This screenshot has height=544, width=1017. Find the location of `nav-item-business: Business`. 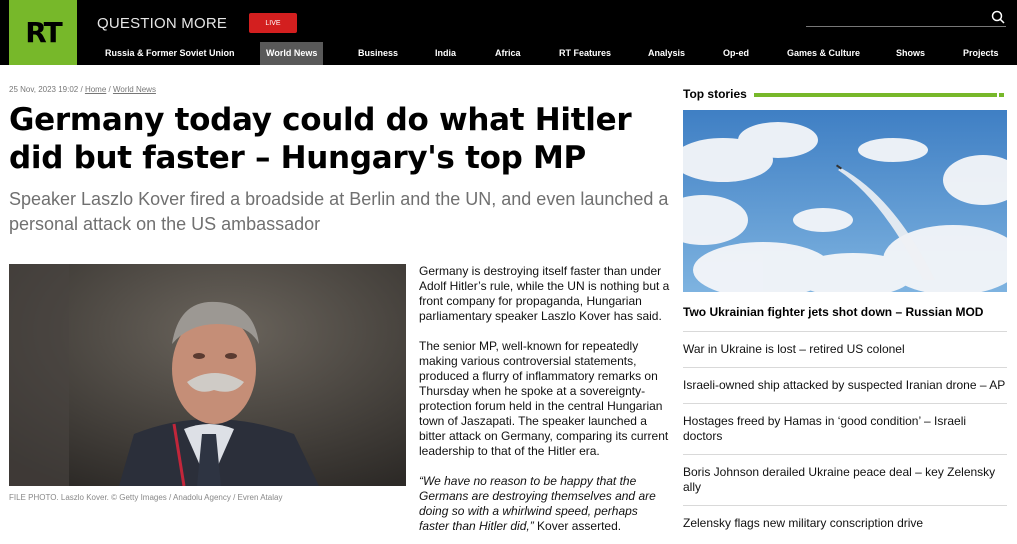

nav-item-business: Business is located at coordinates (378, 53).